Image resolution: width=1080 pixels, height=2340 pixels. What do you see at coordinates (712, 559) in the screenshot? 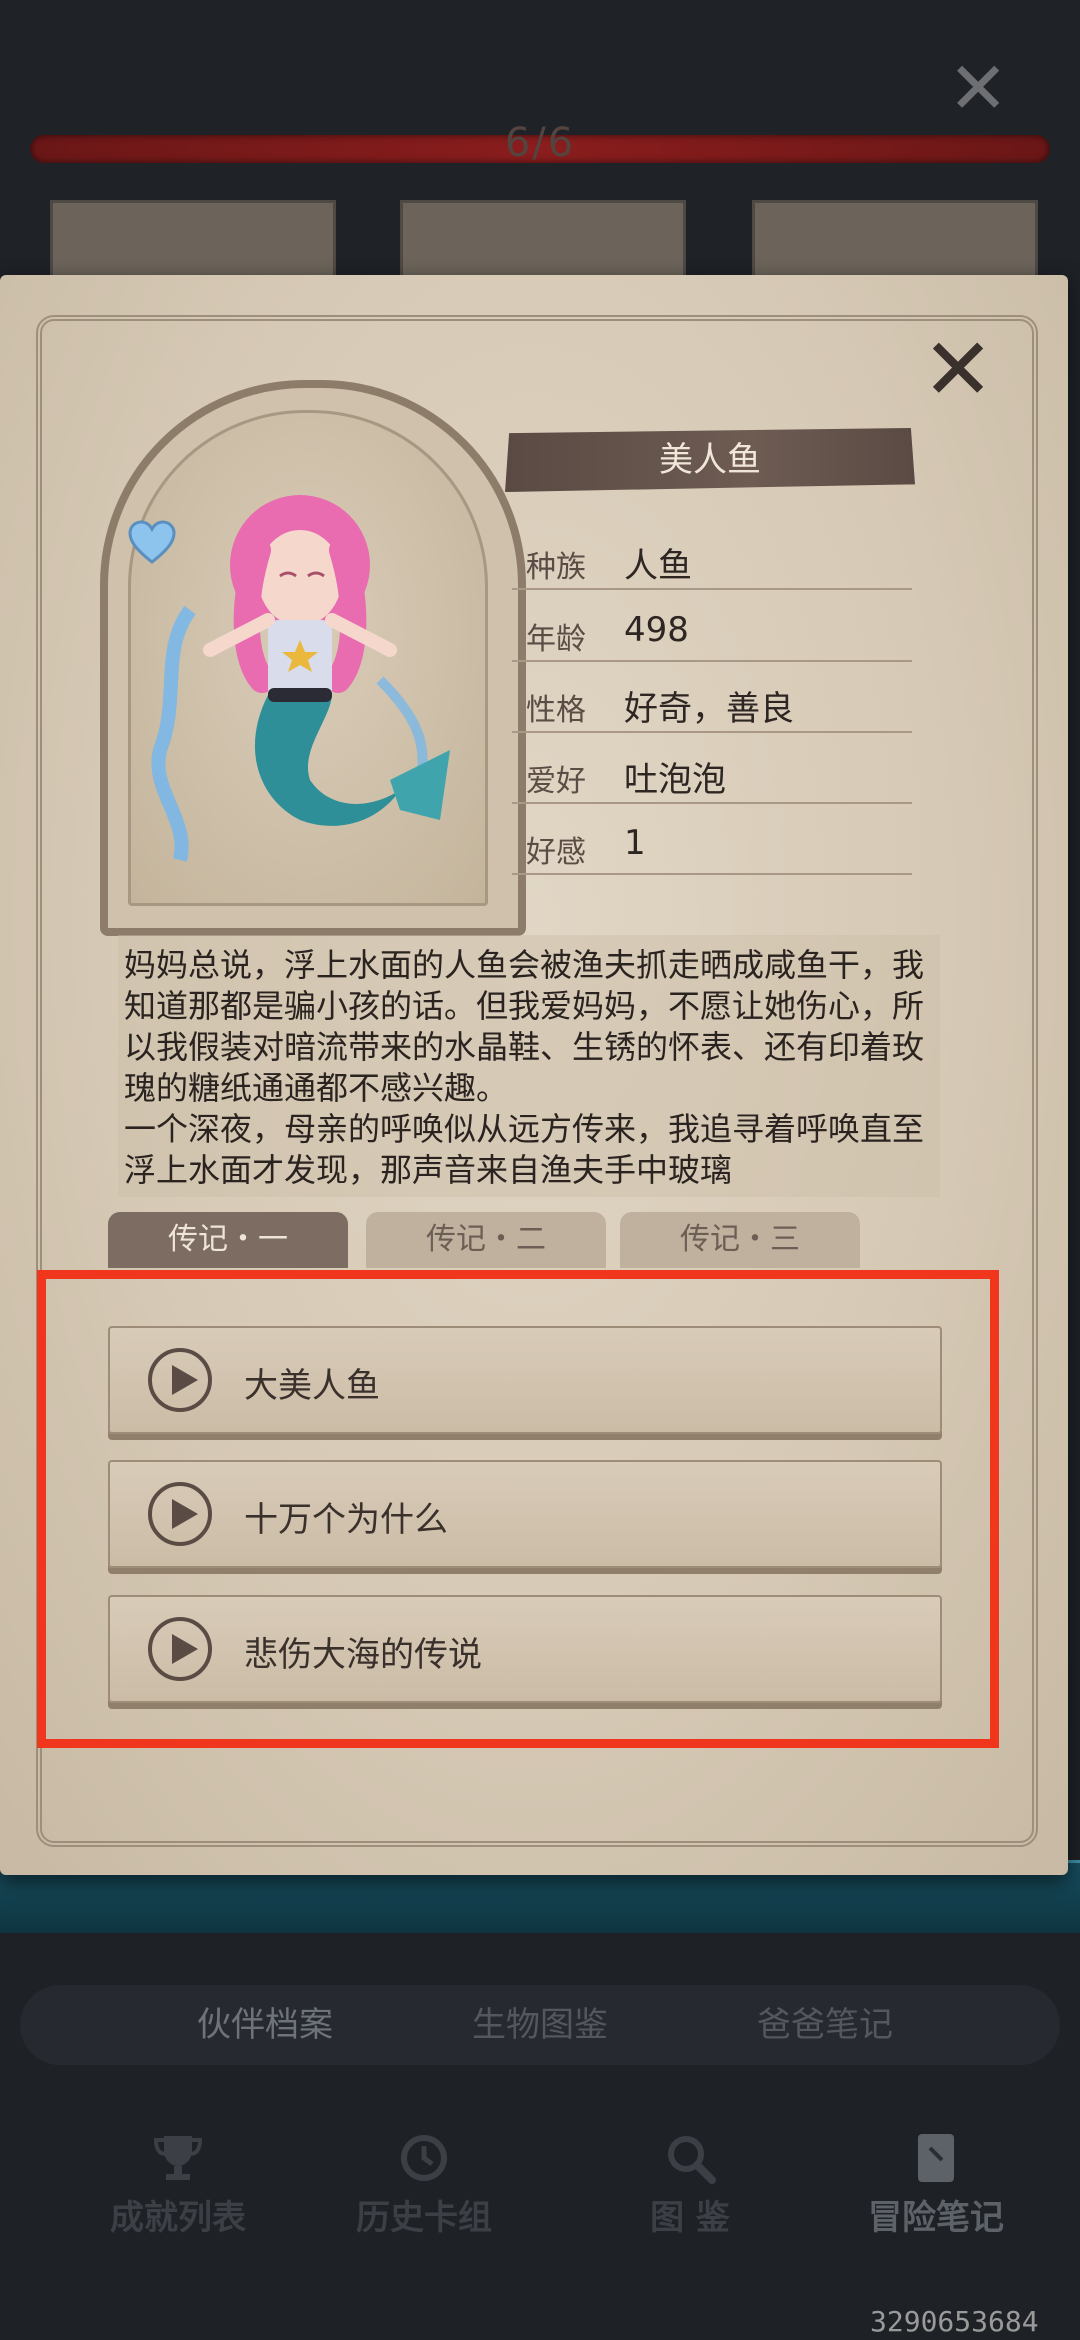
I see `info-row-race: 种族 人鱼` at bounding box center [712, 559].